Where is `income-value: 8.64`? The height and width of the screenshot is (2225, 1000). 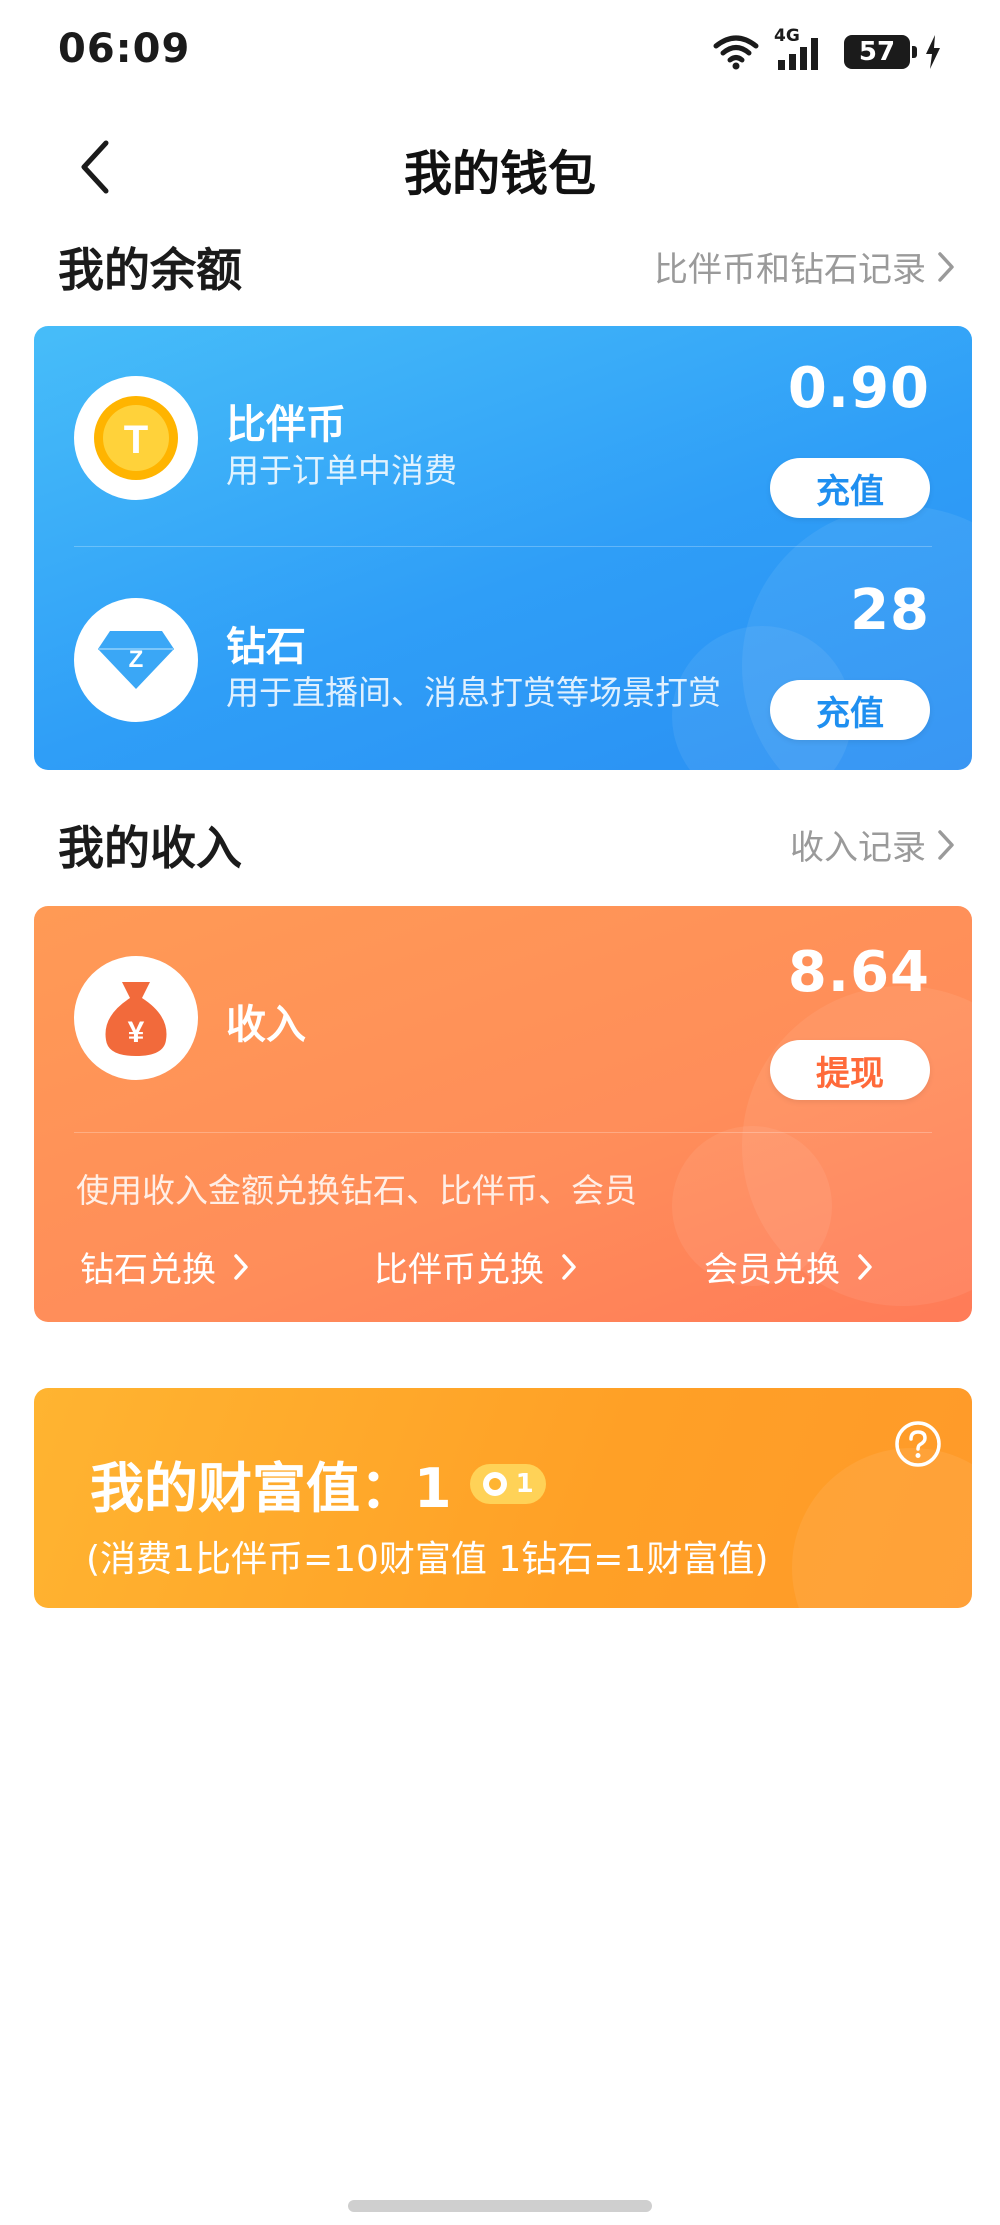 income-value: 8.64 is located at coordinates (858, 972).